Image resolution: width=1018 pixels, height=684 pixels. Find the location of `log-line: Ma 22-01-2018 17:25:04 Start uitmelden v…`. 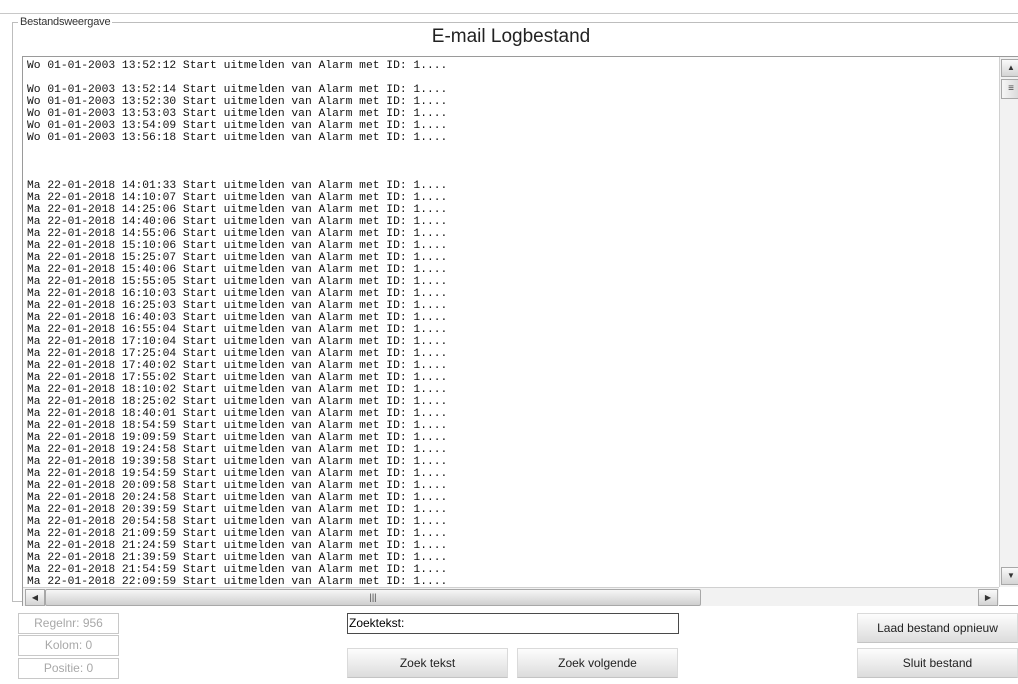

log-line: Ma 22-01-2018 17:25:04 Start uitmelden v… is located at coordinates (237, 354).